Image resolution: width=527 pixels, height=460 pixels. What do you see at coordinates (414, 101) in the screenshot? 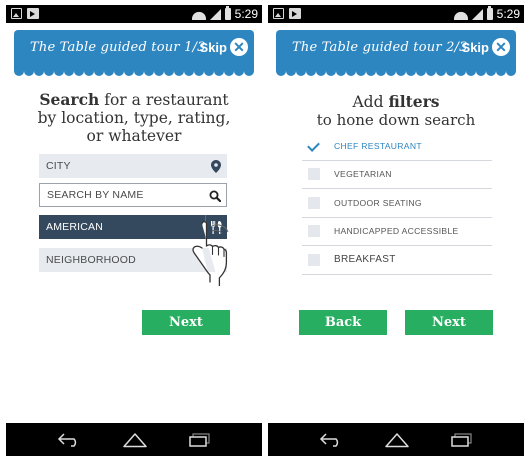
I see `headline-bold: filters` at bounding box center [414, 101].